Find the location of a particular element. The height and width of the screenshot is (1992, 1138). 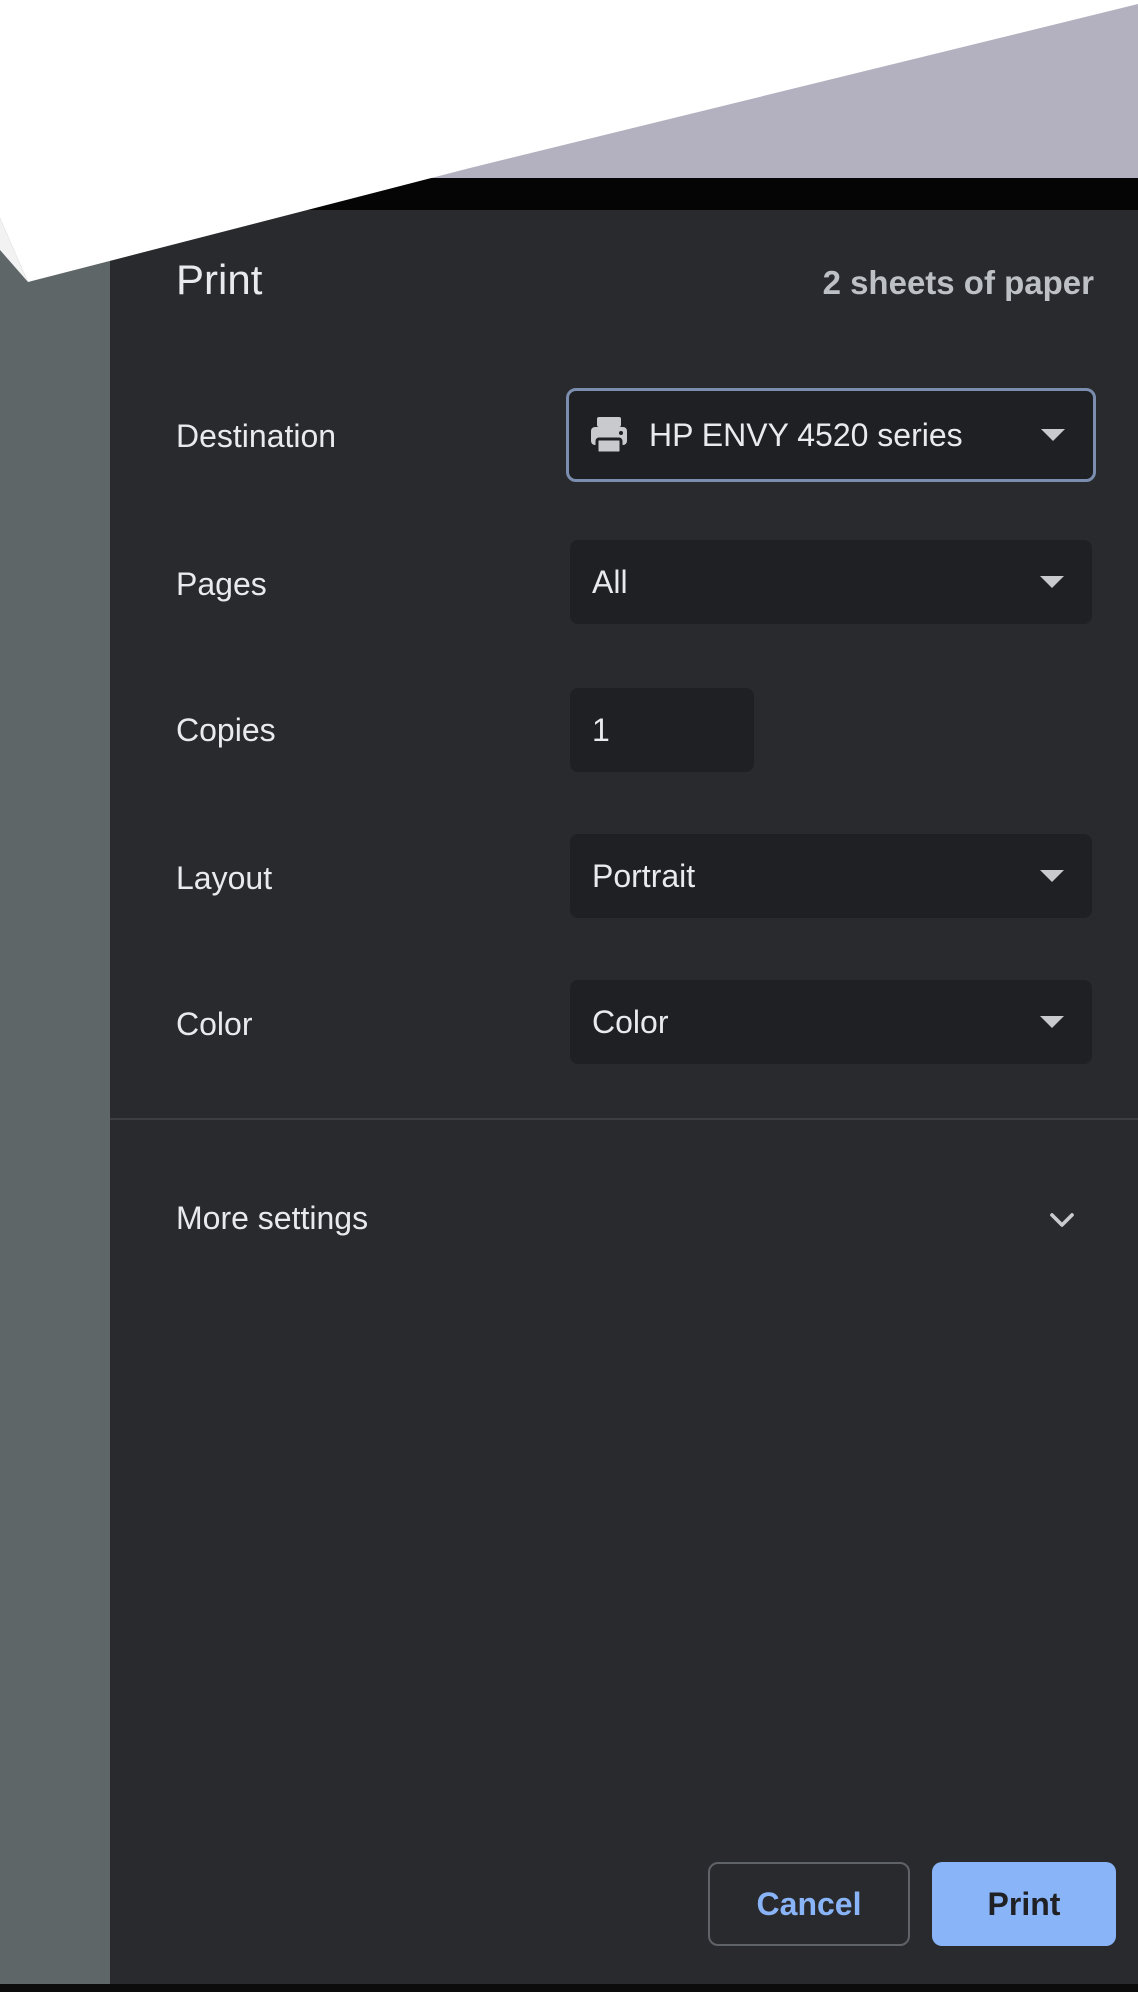

destination-label: Destination is located at coordinates (256, 436).